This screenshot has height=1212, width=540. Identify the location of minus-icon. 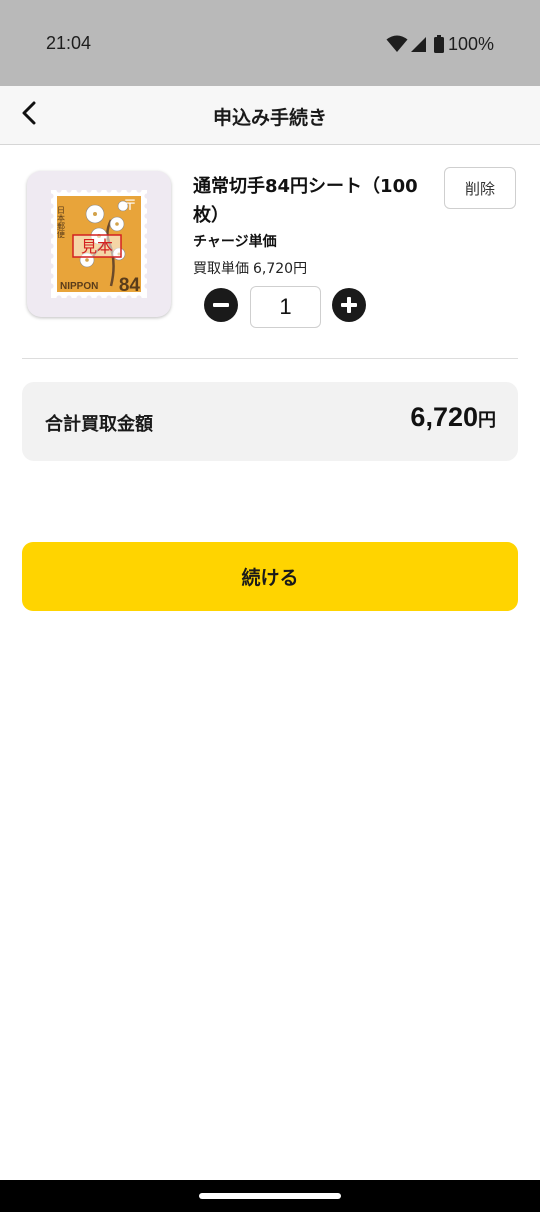
(221, 305).